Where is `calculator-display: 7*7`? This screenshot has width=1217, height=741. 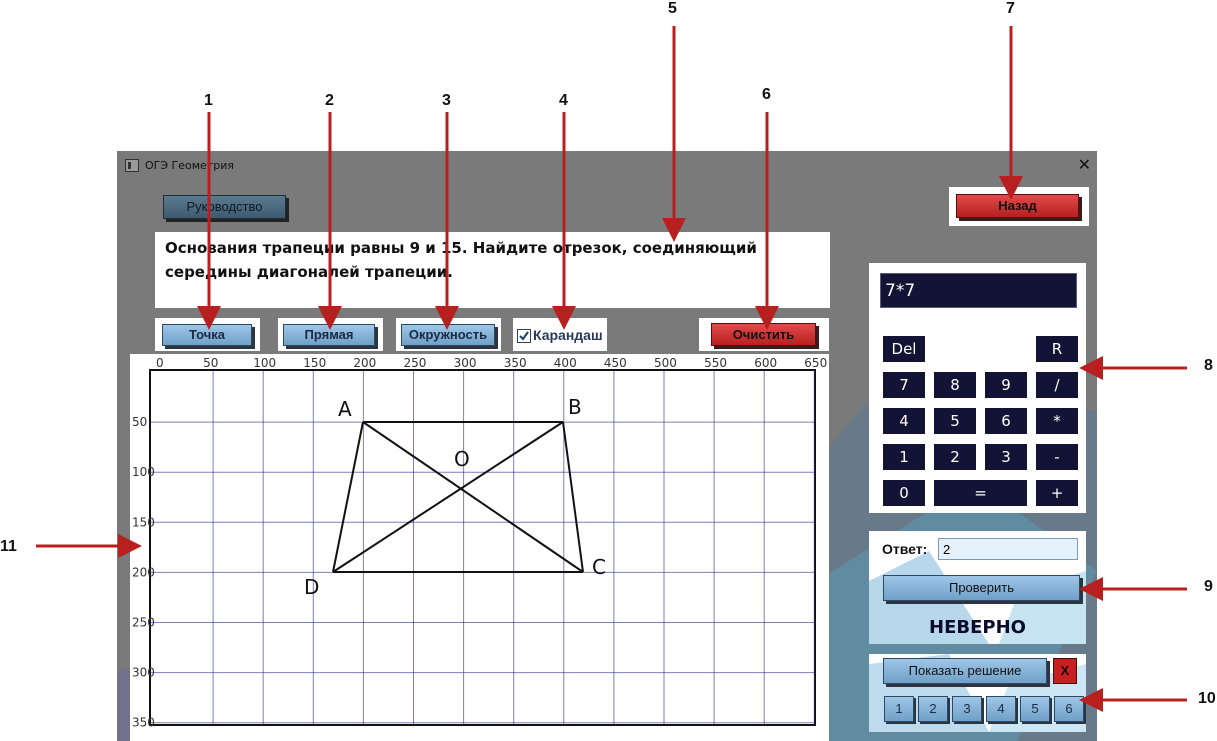 calculator-display: 7*7 is located at coordinates (978, 290).